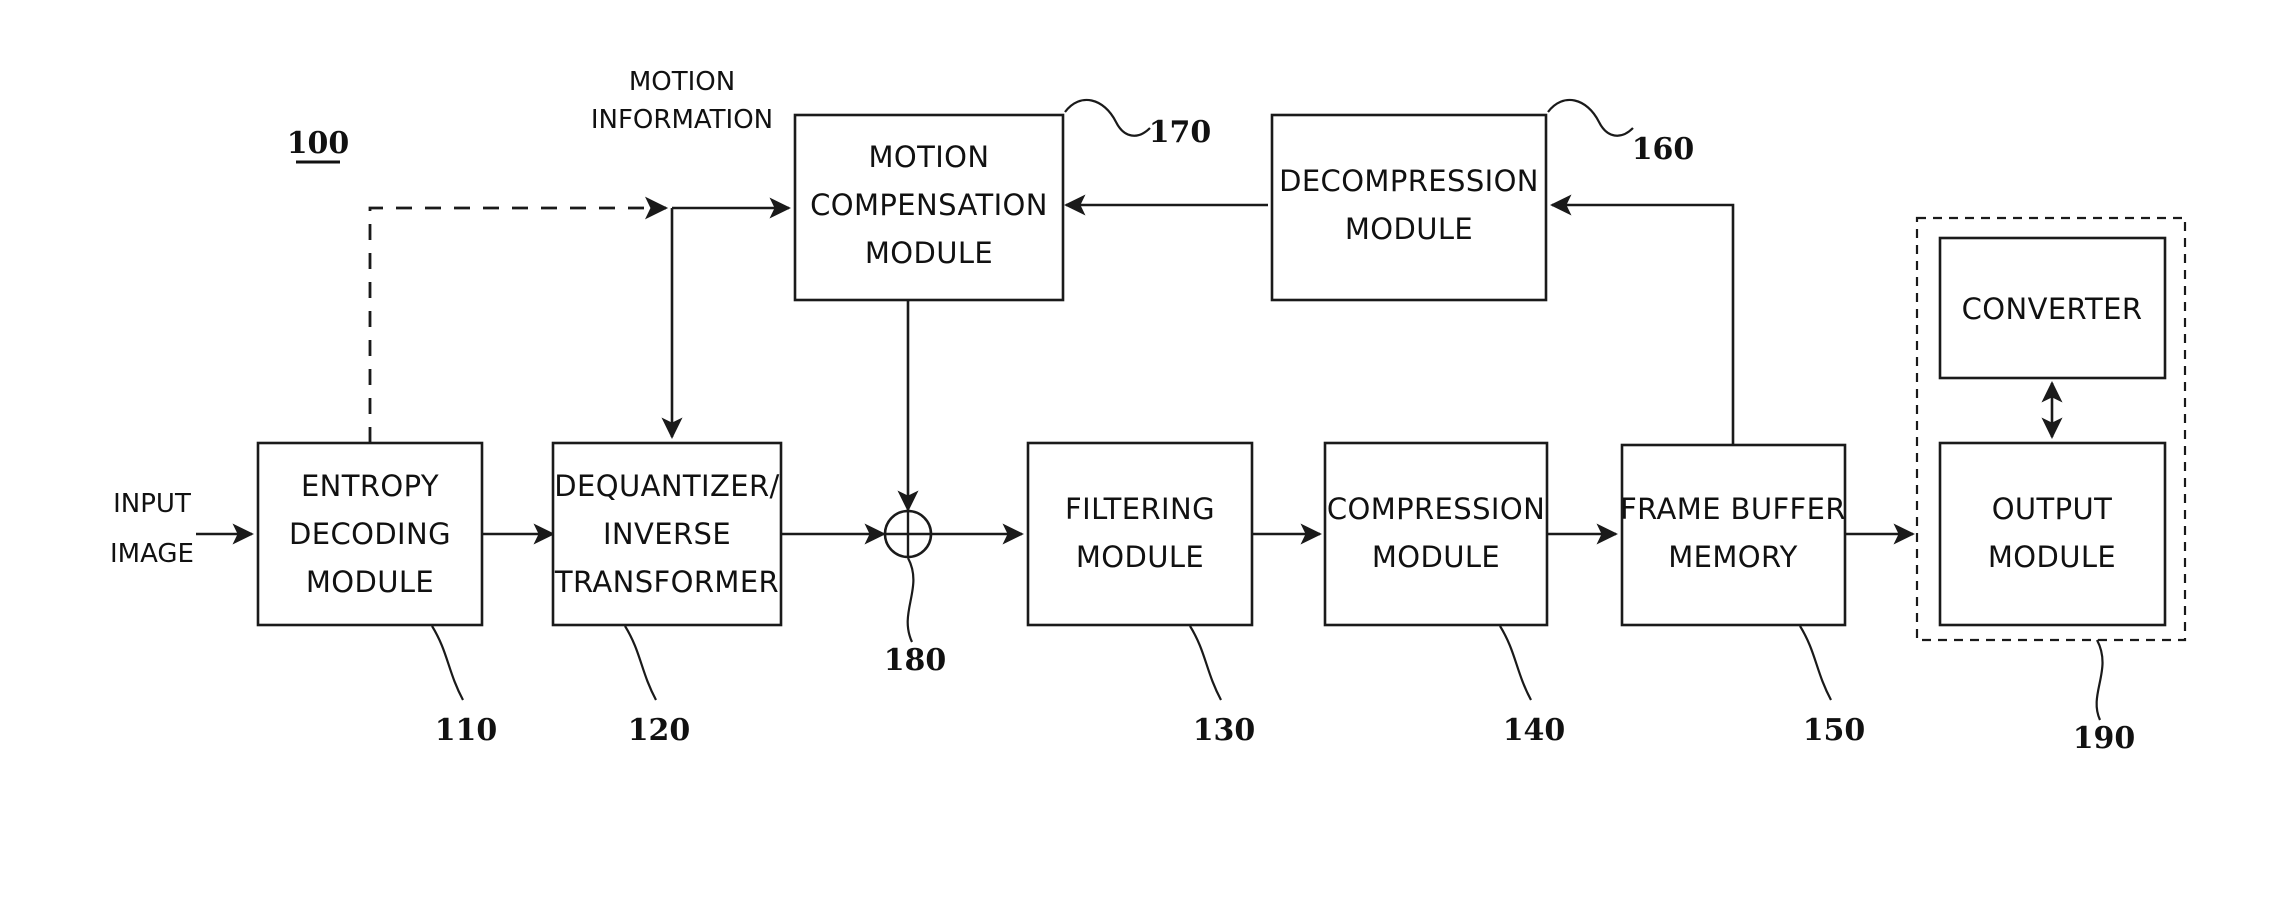 The width and height of the screenshot is (2291, 917). Describe the element at coordinates (1534, 730) in the screenshot. I see `ref-140: 140` at that location.